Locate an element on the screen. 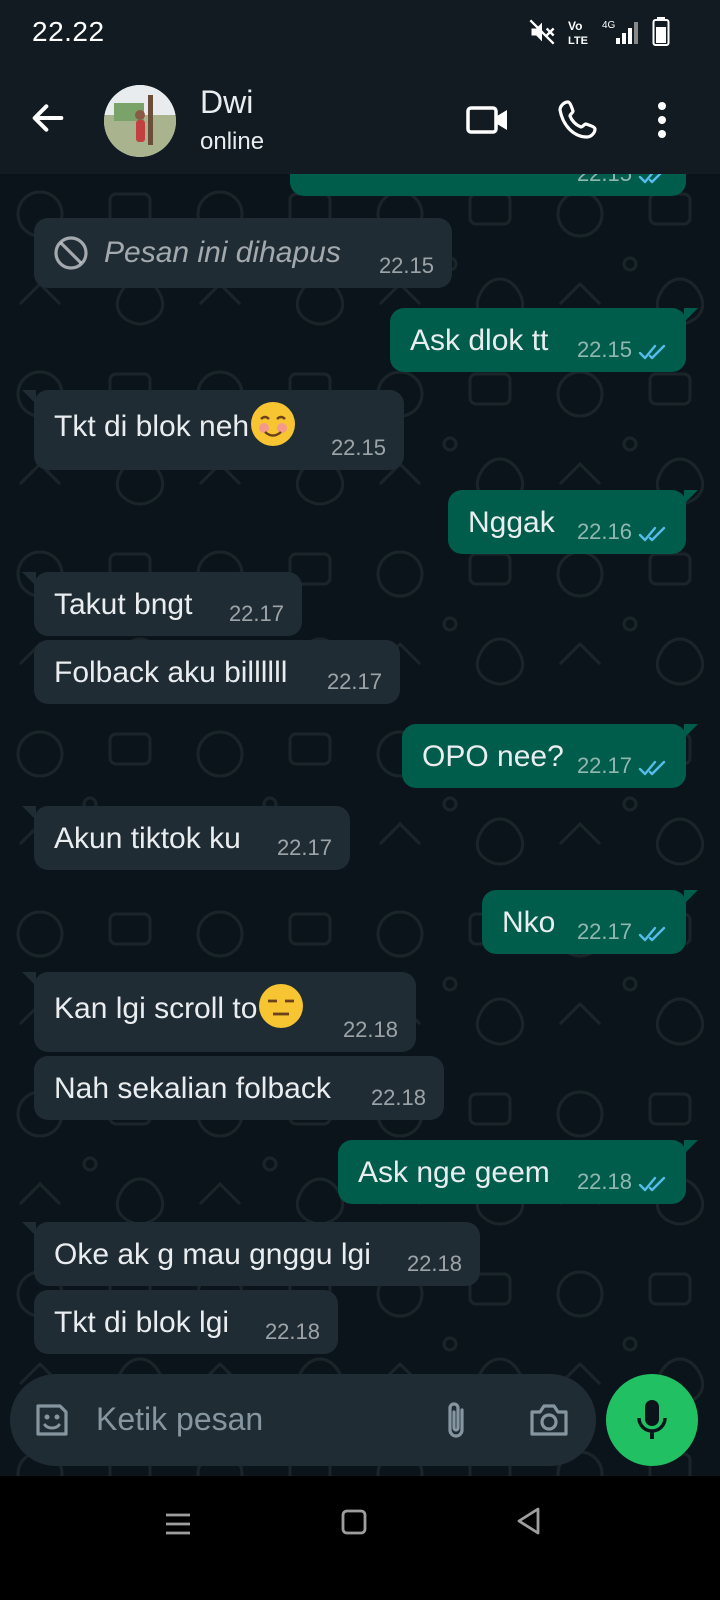 The height and width of the screenshot is (1600, 720). message-text: Nggak is located at coordinates (511, 522).